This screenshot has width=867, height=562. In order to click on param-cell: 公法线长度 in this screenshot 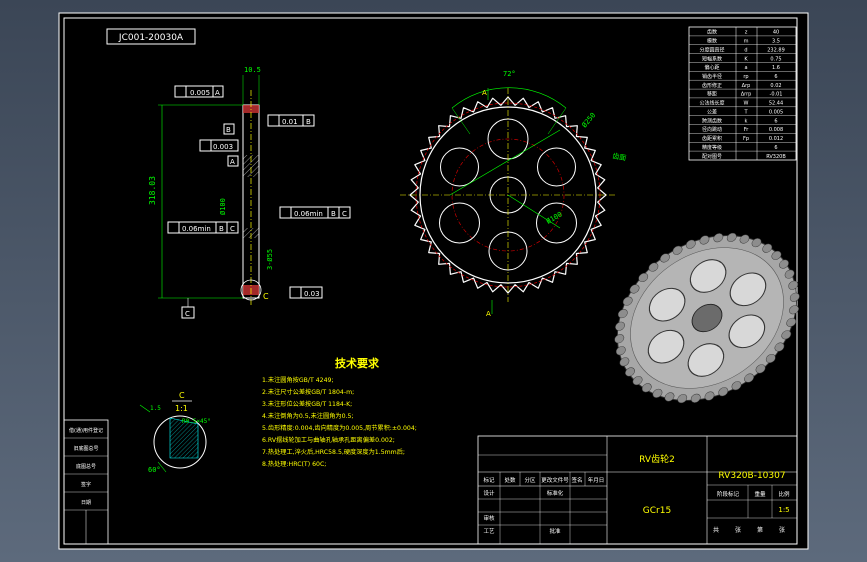, I will do `click(711, 103)`.